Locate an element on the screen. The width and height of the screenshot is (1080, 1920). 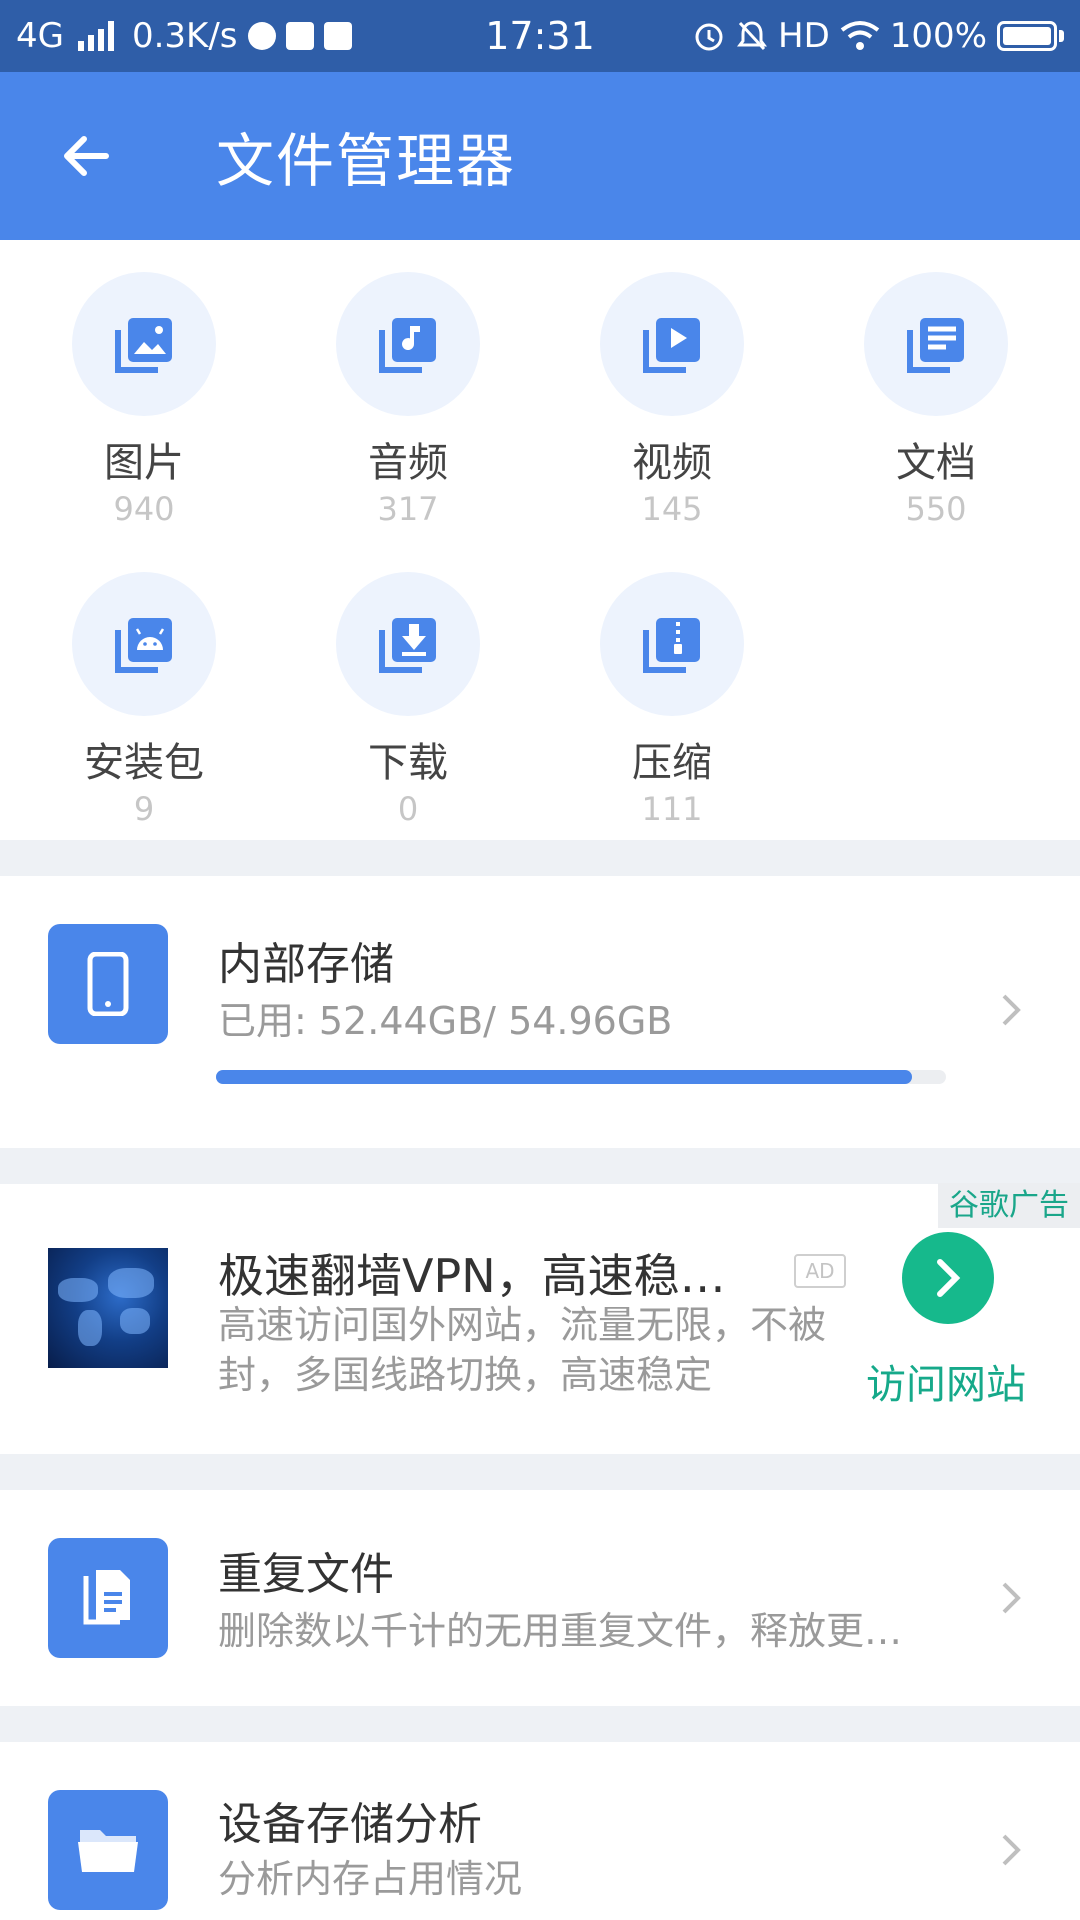
category-count: 145 is located at coordinates (672, 509).